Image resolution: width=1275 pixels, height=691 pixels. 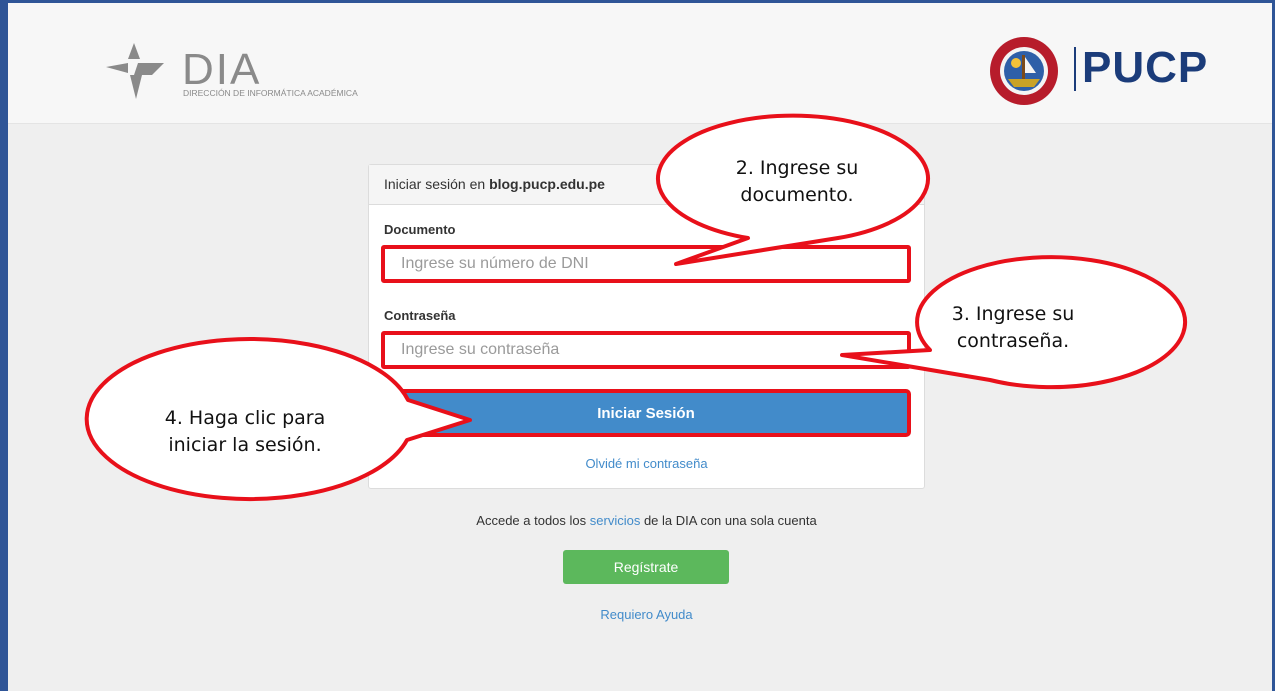 I want to click on services-text-after: de la DIA con una sola cuenta, so click(x=728, y=520).